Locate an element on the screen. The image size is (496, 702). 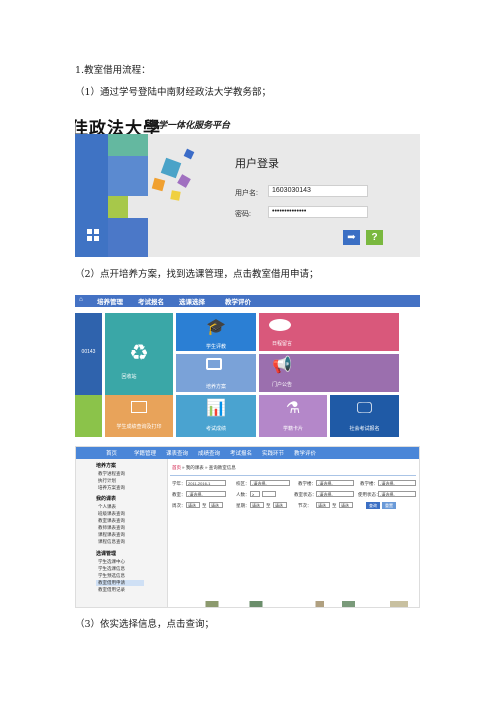
speech-bubble-icon is located at coordinates (280, 325).